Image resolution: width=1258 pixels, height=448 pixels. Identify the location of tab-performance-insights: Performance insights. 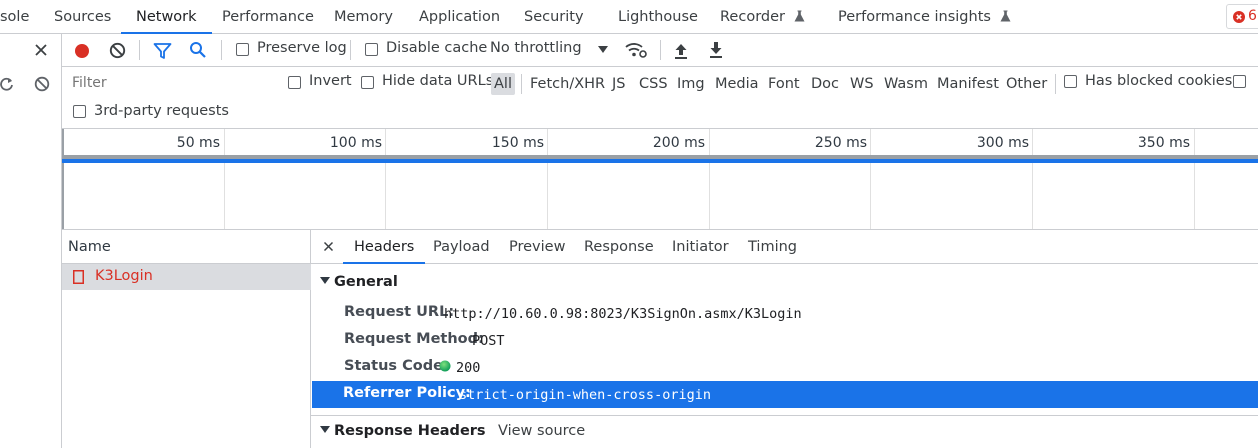
(924, 17).